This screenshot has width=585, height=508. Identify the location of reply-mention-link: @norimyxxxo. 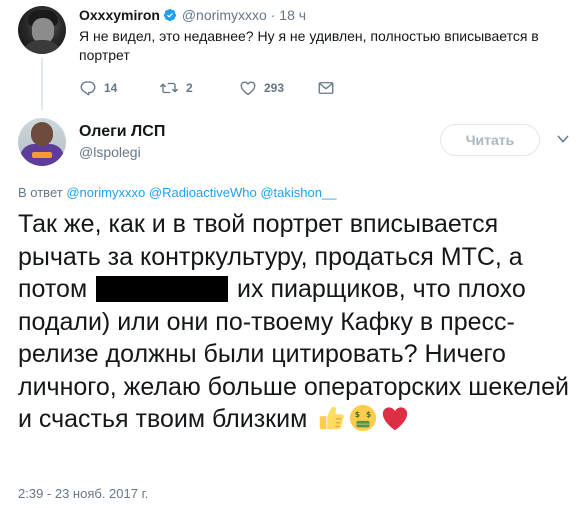
(105, 192).